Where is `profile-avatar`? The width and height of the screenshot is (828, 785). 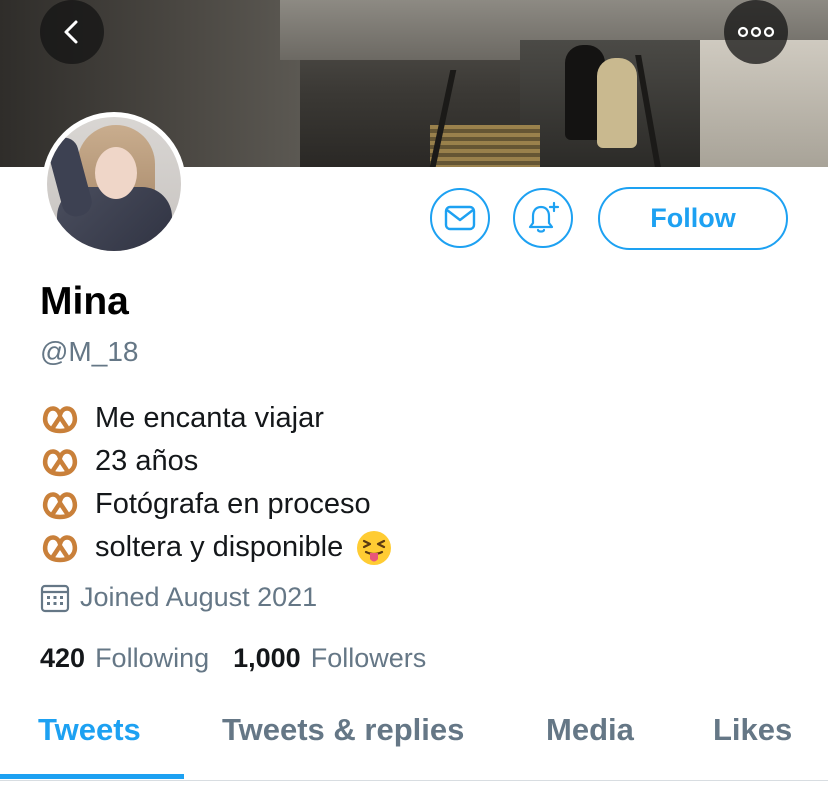 profile-avatar is located at coordinates (114, 184).